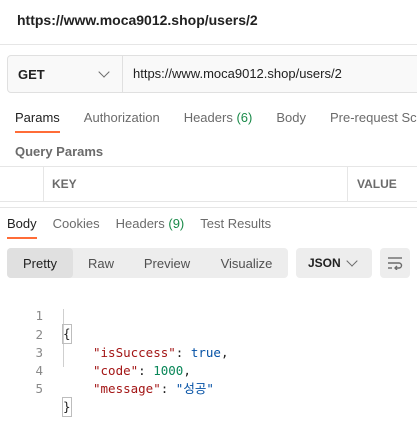  I want to click on code-line: 1 {, so click(208, 316).